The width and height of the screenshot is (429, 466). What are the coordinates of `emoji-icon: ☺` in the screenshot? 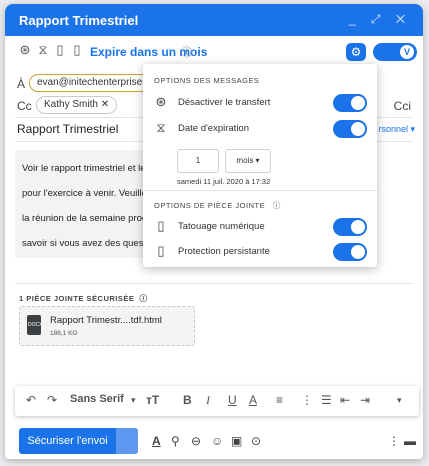 It's located at (217, 441).